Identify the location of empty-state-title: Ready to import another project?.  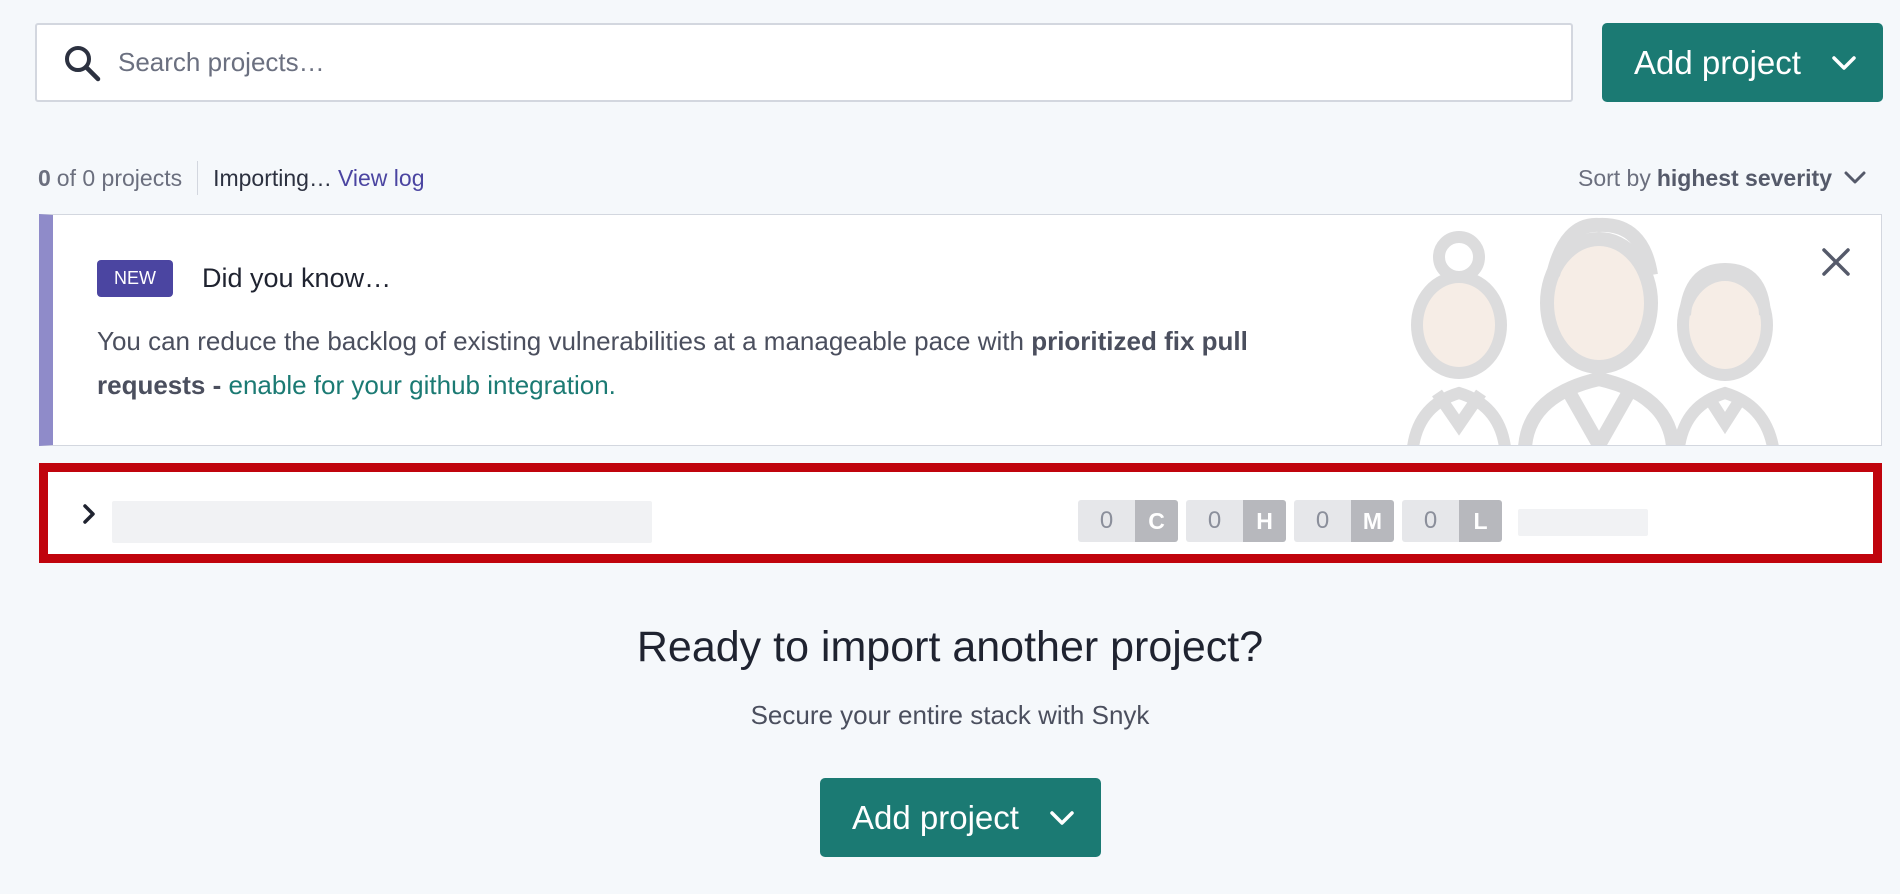
(950, 647).